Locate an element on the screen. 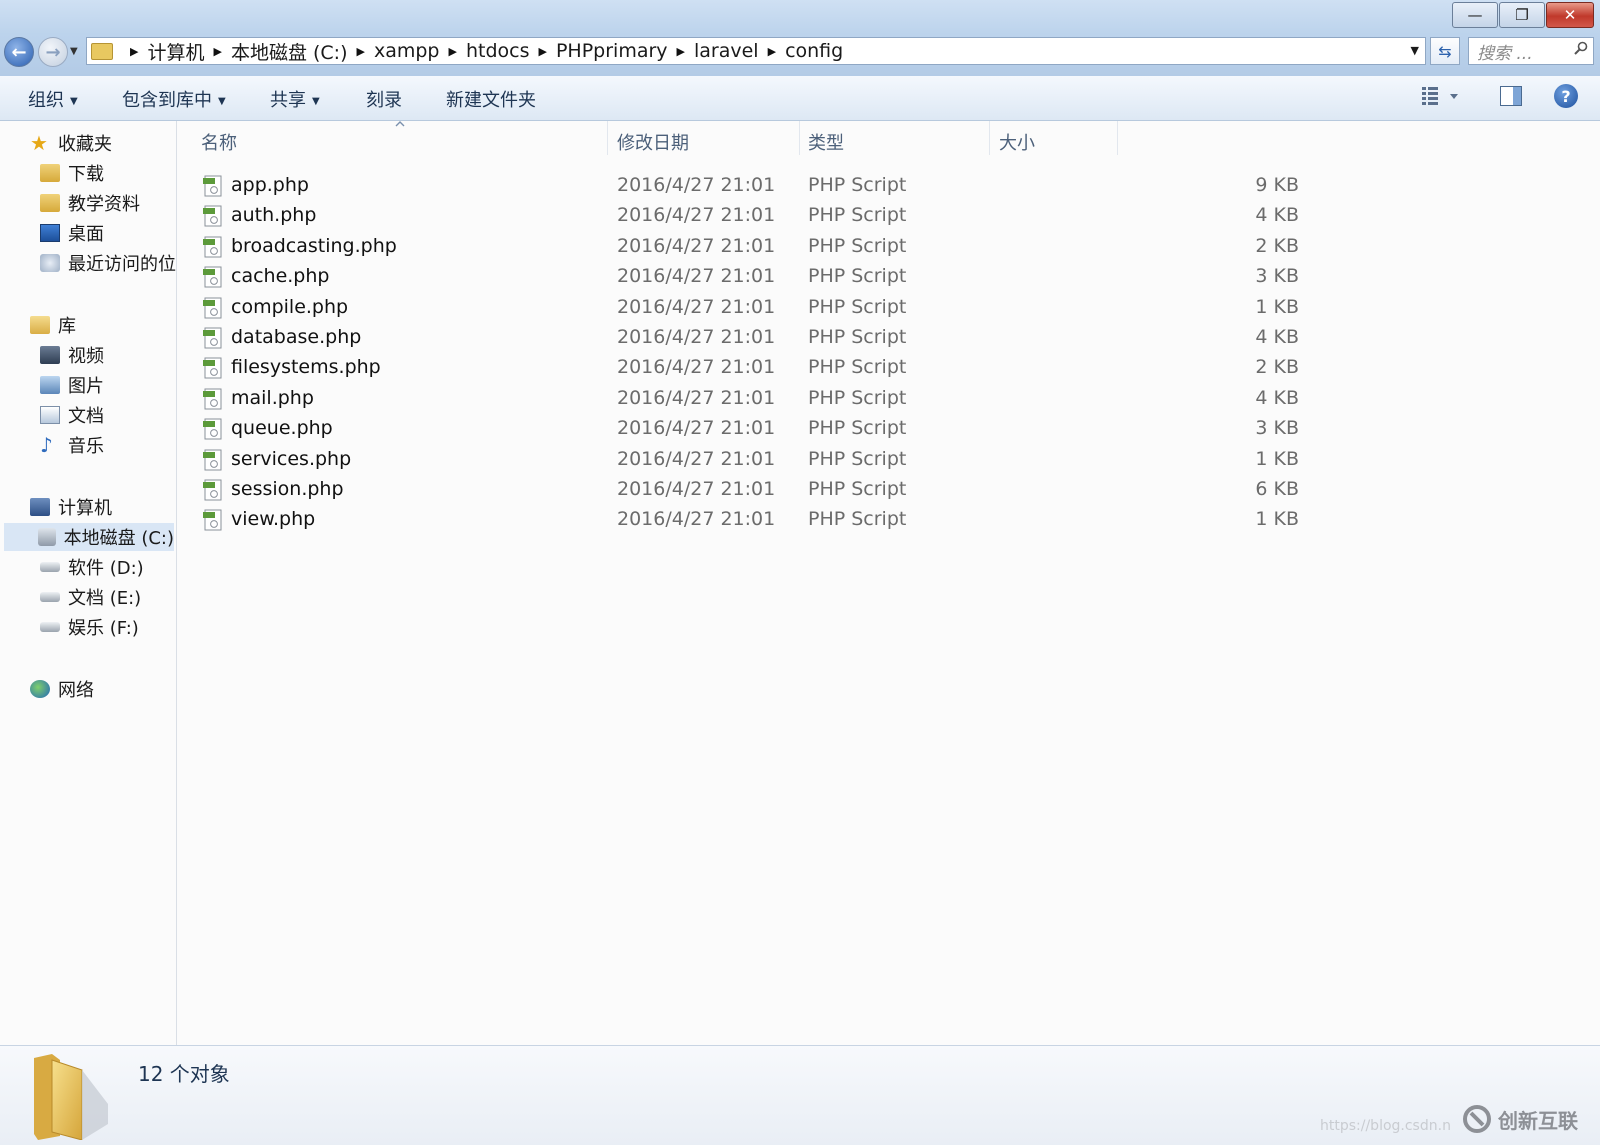  file-row: compile.php 2016/4/27 21:01 PHP Script 1 KB is located at coordinates (749, 308).